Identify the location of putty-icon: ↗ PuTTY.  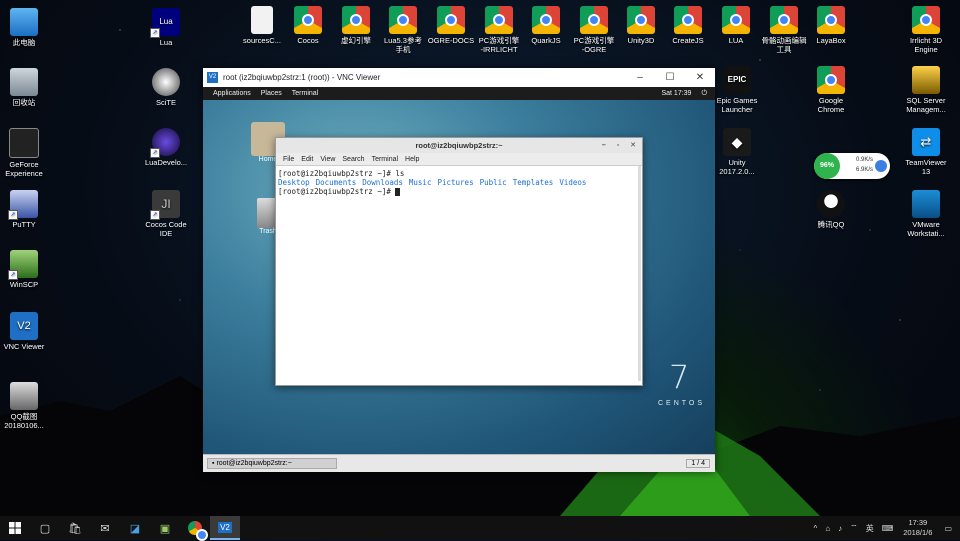
(28, 210).